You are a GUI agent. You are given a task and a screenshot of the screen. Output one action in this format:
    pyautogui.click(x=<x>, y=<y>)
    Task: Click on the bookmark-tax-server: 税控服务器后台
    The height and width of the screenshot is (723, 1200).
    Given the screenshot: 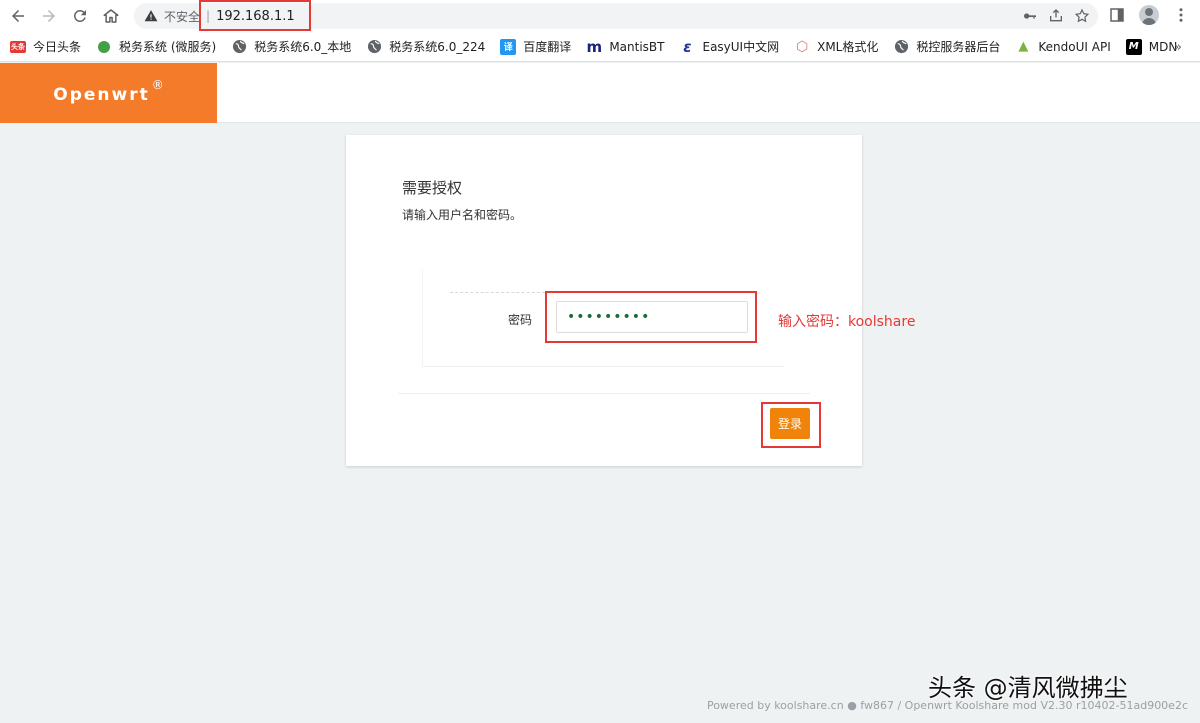 What is the action you would take?
    pyautogui.click(x=946, y=46)
    